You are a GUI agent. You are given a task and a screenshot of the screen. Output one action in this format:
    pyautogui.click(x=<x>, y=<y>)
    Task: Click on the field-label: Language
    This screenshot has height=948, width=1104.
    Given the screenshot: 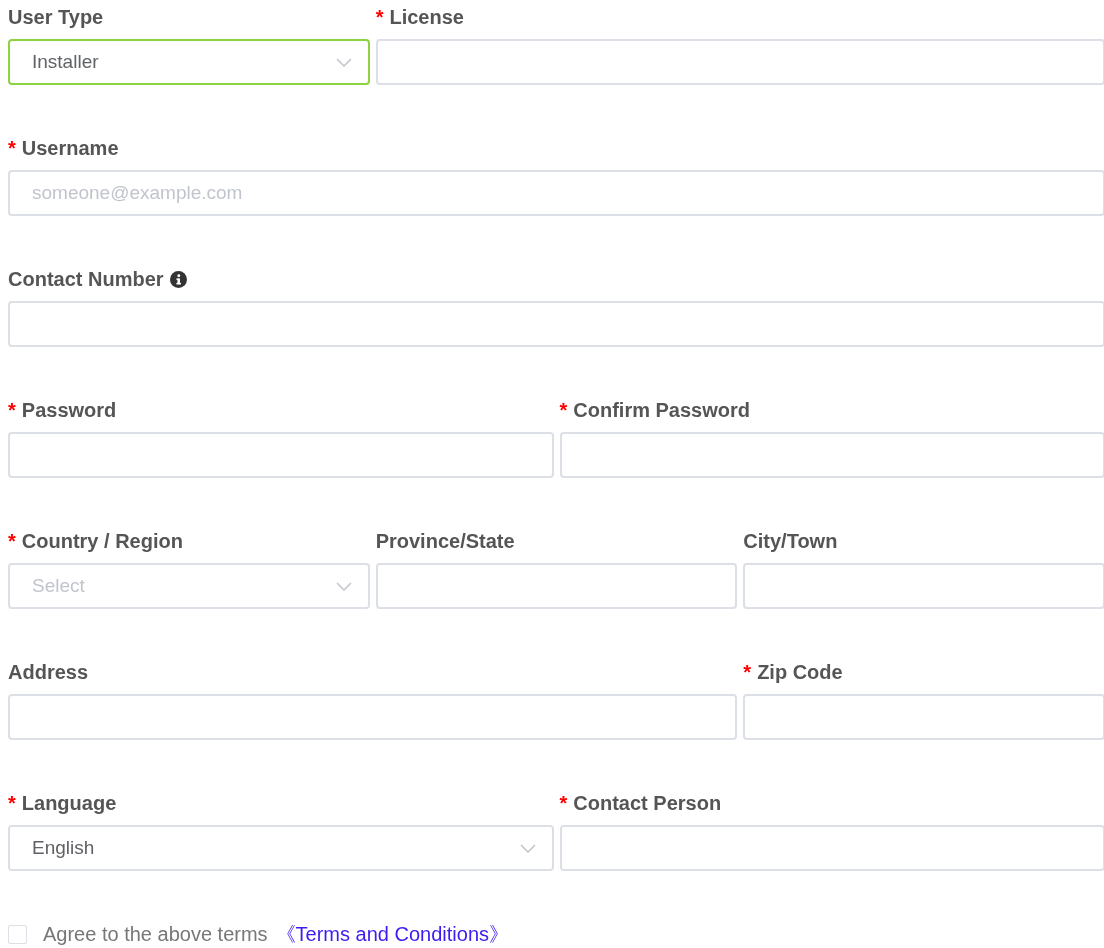 What is the action you would take?
    pyautogui.click(x=69, y=803)
    